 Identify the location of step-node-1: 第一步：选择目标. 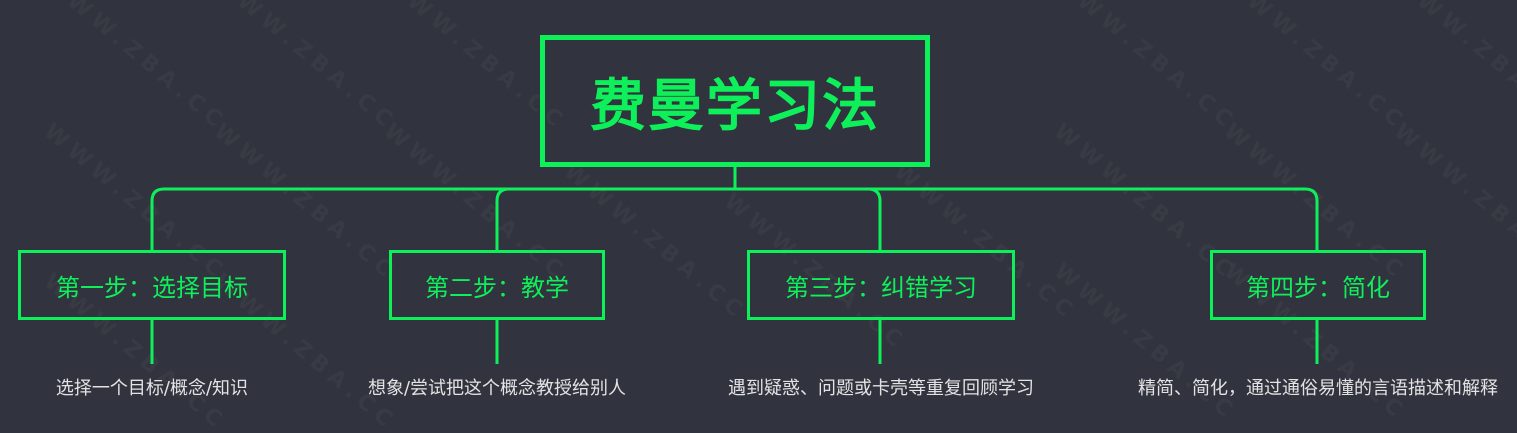
(152, 285).